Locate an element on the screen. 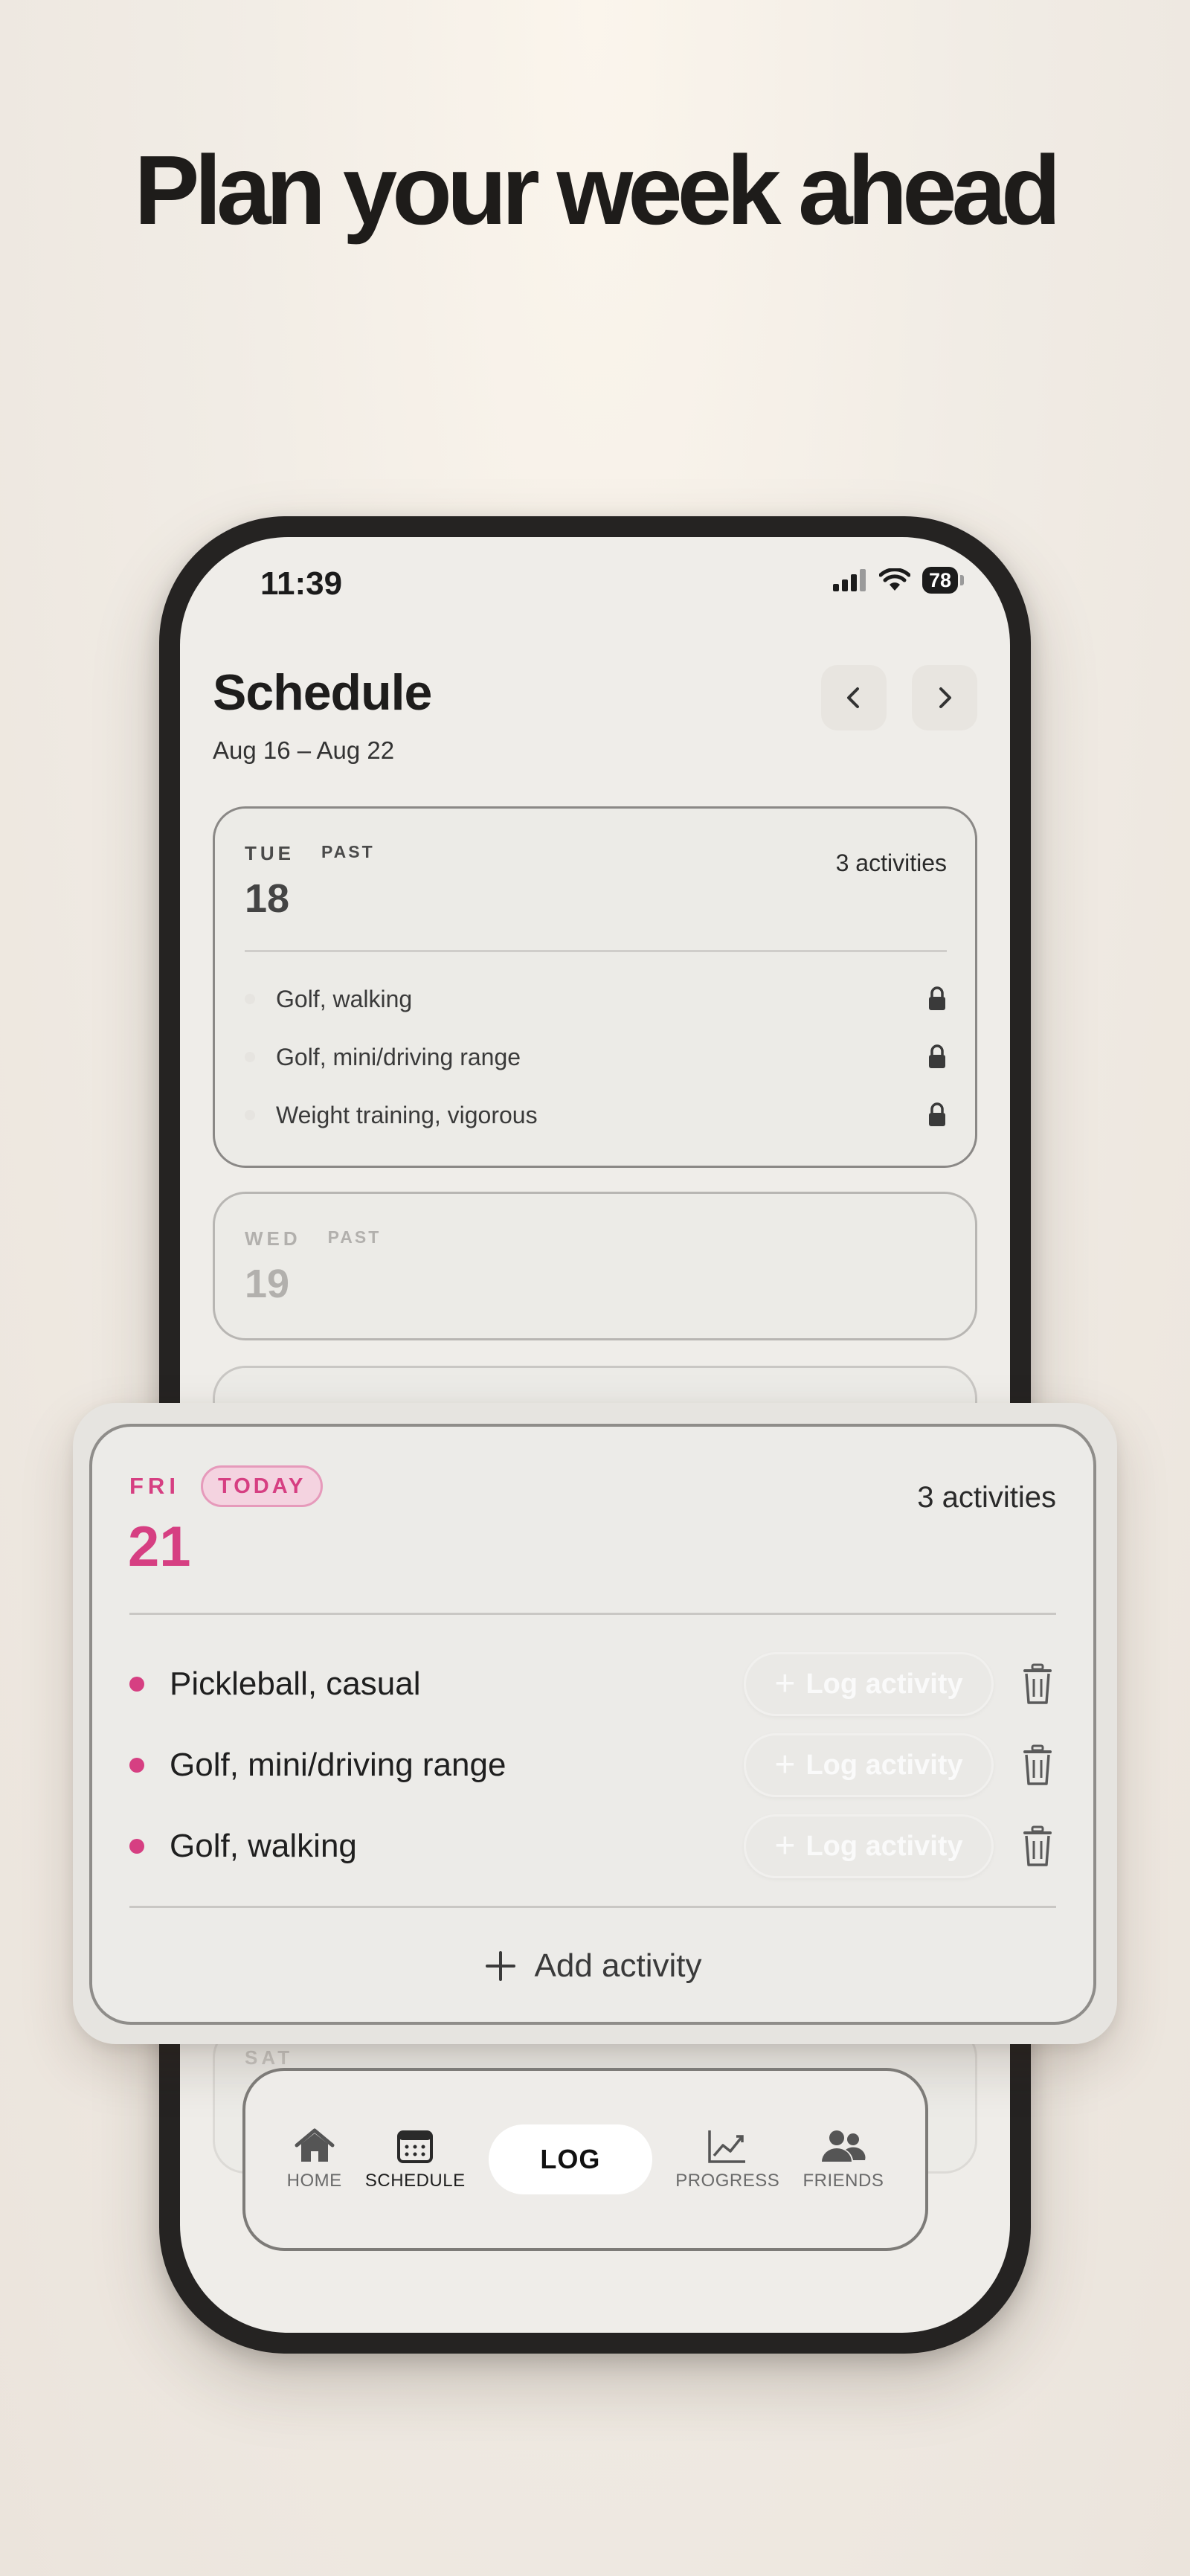 This screenshot has width=1190, height=2576. activity-row: Golf, mini/driving range is located at coordinates (596, 1057).